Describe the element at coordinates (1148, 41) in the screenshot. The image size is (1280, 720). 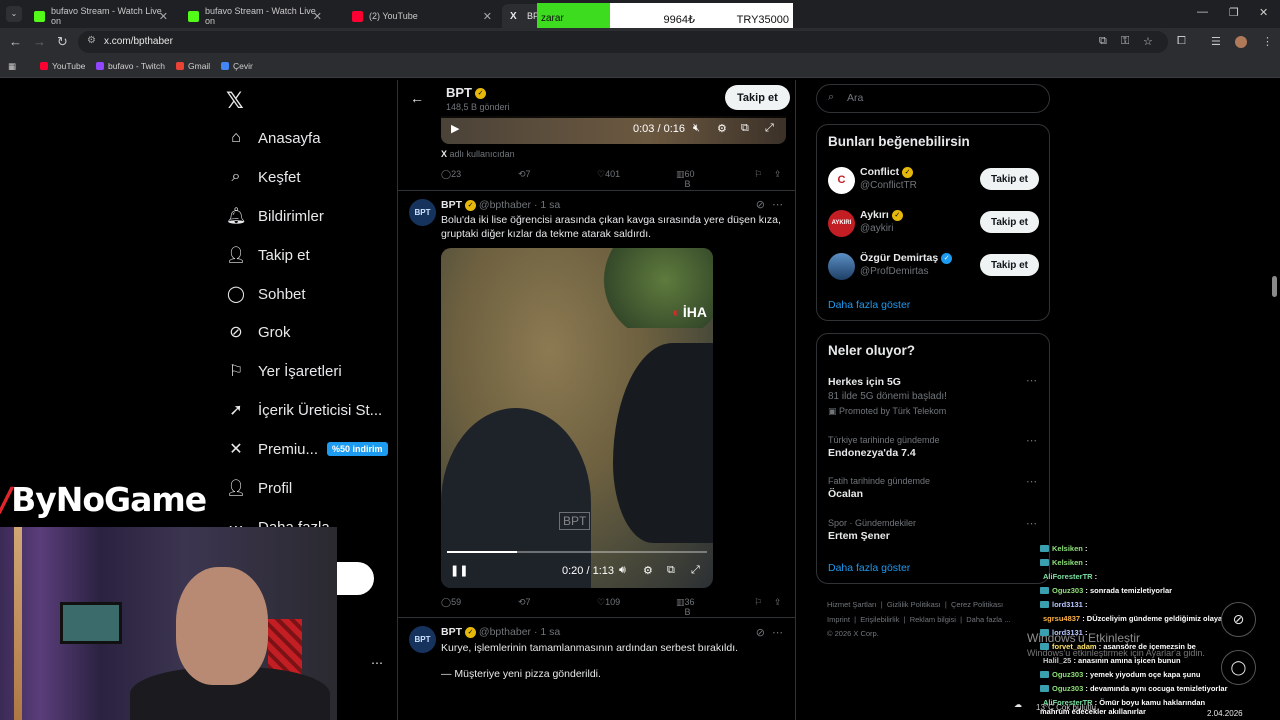
I see `star-icon: ☆` at that location.